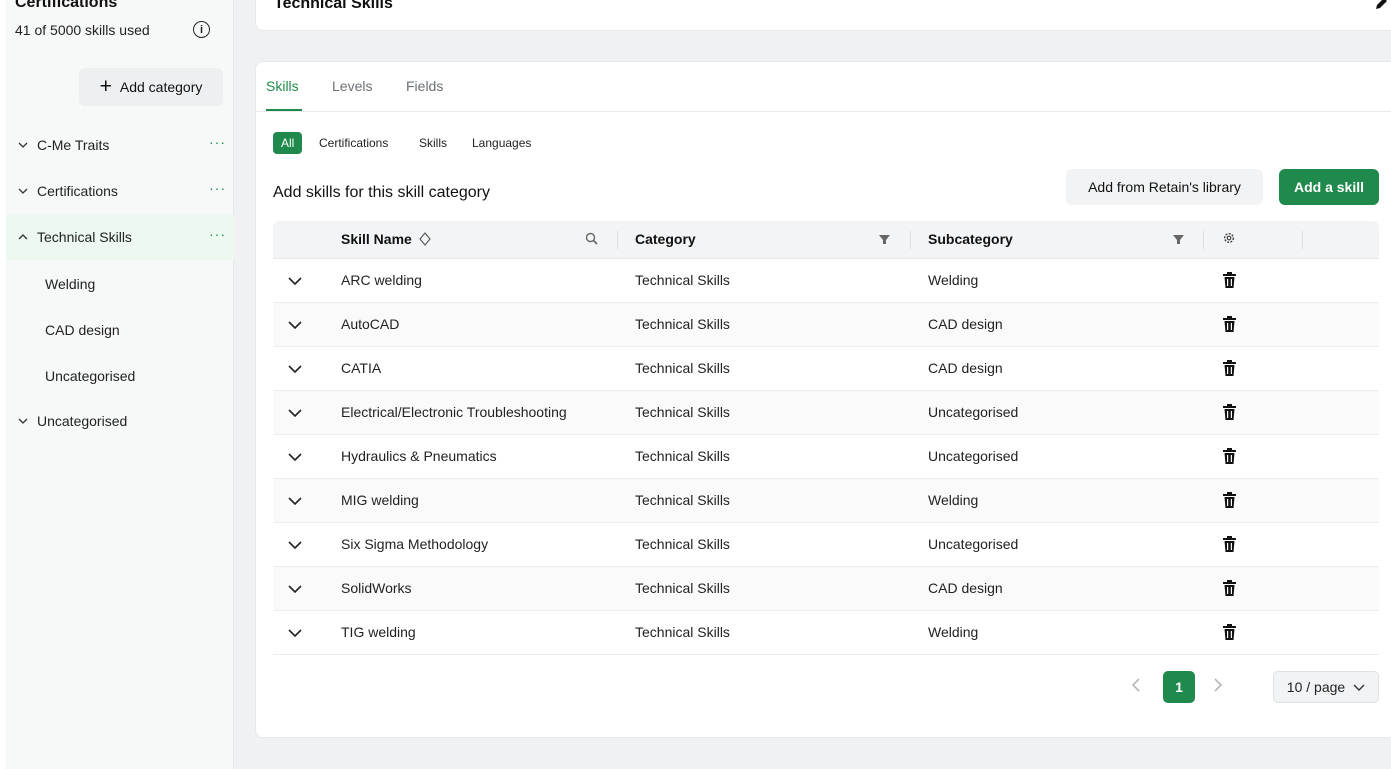  I want to click on skill-name-cell: ARC welding, so click(381, 280).